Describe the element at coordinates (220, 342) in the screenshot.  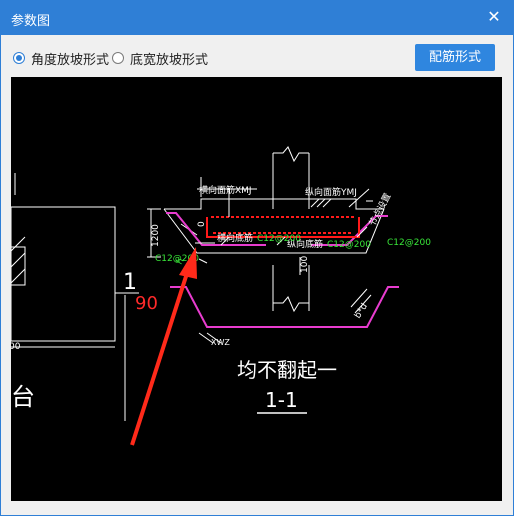
I see `dim-xwz: XWZ` at that location.